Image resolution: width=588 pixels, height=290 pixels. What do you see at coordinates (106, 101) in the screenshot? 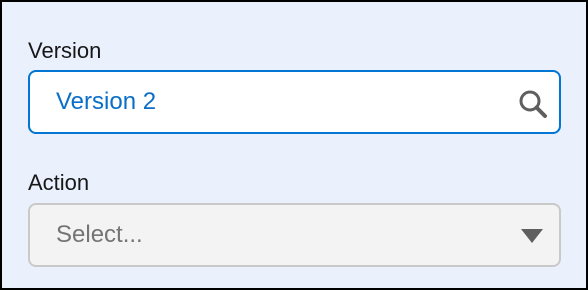
I see `version-lookup-value: Version 2` at bounding box center [106, 101].